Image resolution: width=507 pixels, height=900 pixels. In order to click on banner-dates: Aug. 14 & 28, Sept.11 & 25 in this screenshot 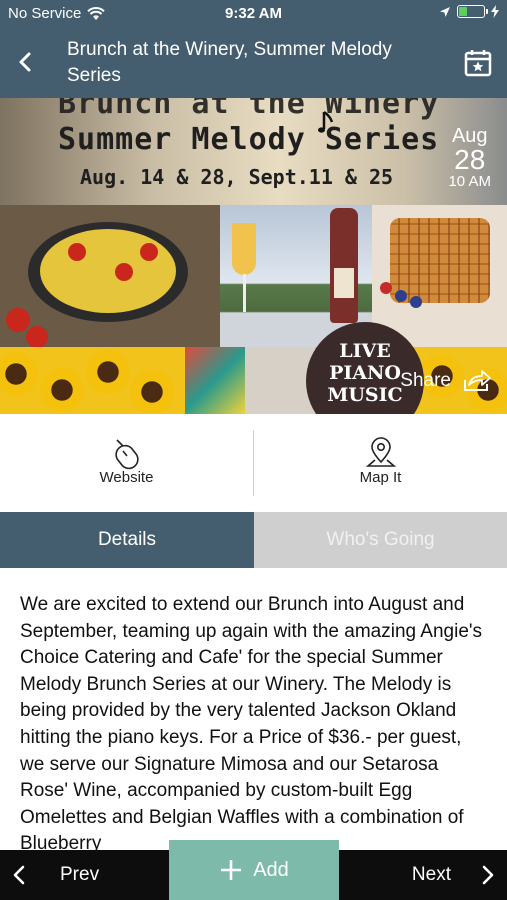, I will do `click(237, 177)`.